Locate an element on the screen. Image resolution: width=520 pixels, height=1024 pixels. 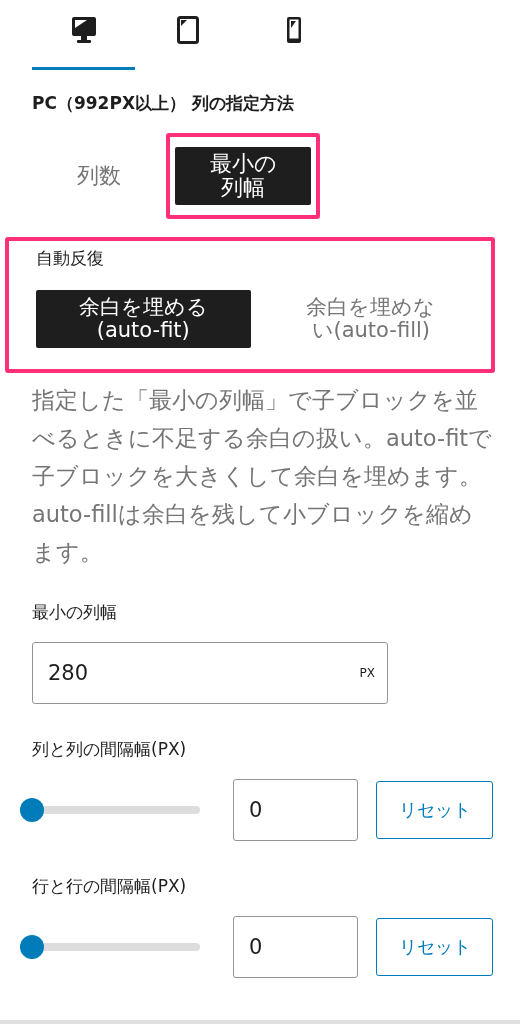
segment-option: 最小の列幅 is located at coordinates (243, 176).